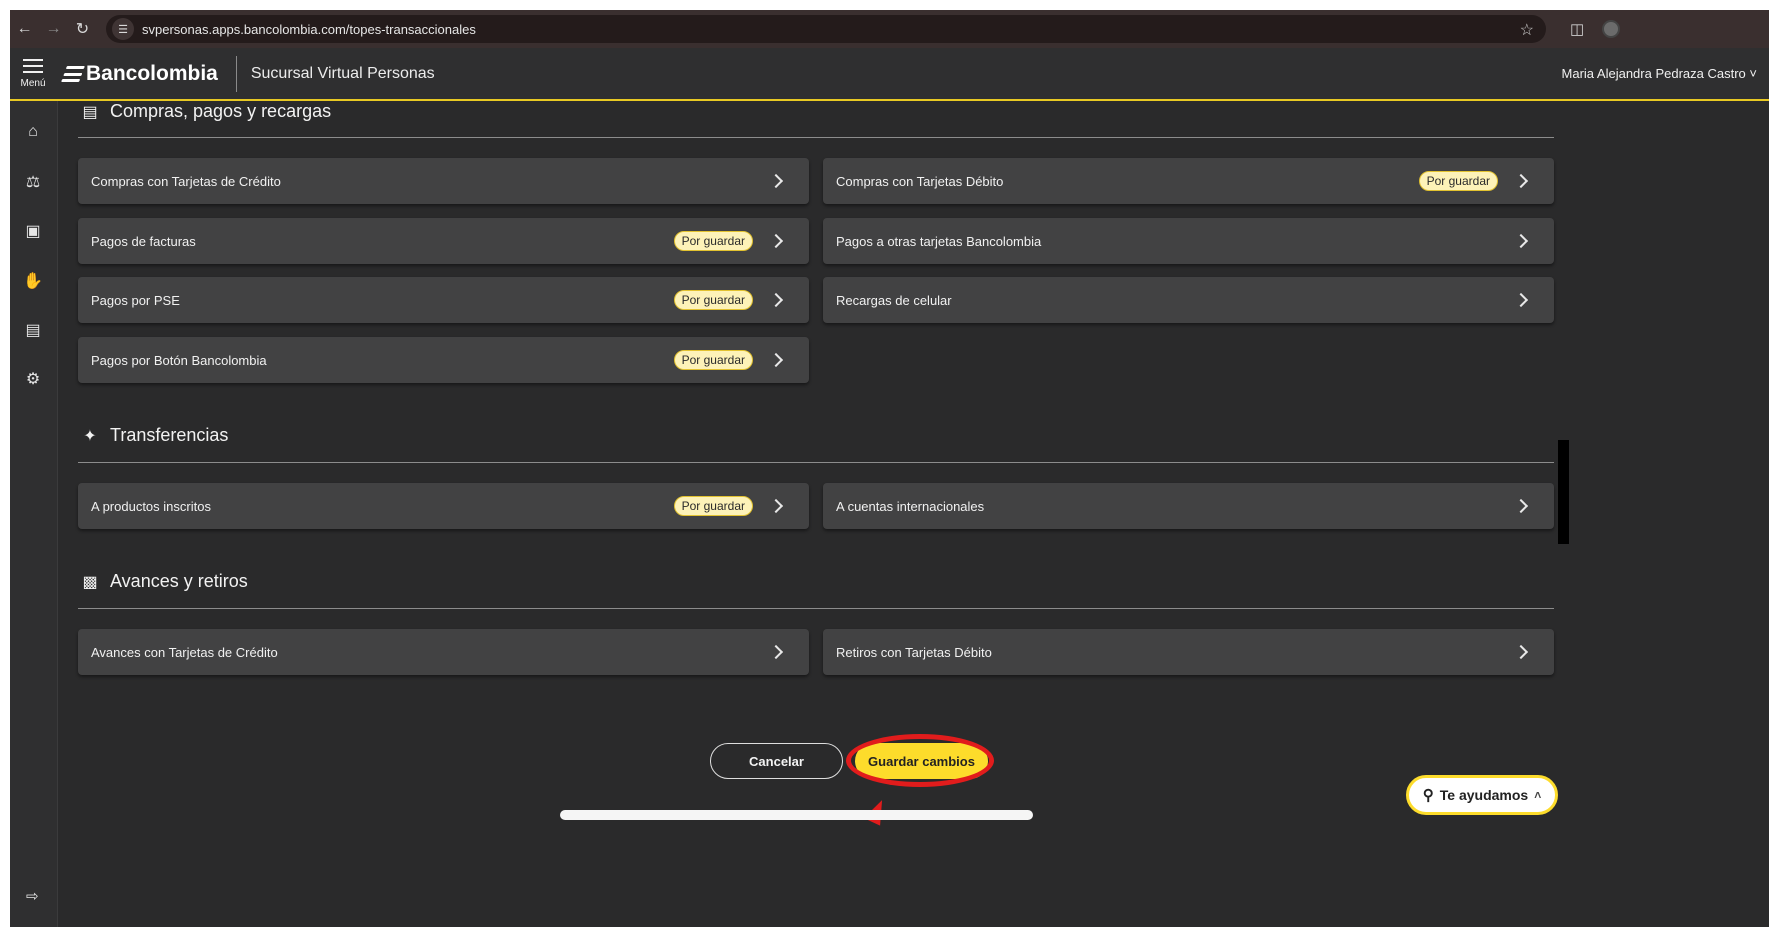  Describe the element at coordinates (1188, 181) in the screenshot. I see `limit-card-compras-debito: Compras con Tarjetas Débito Por guardar` at that location.